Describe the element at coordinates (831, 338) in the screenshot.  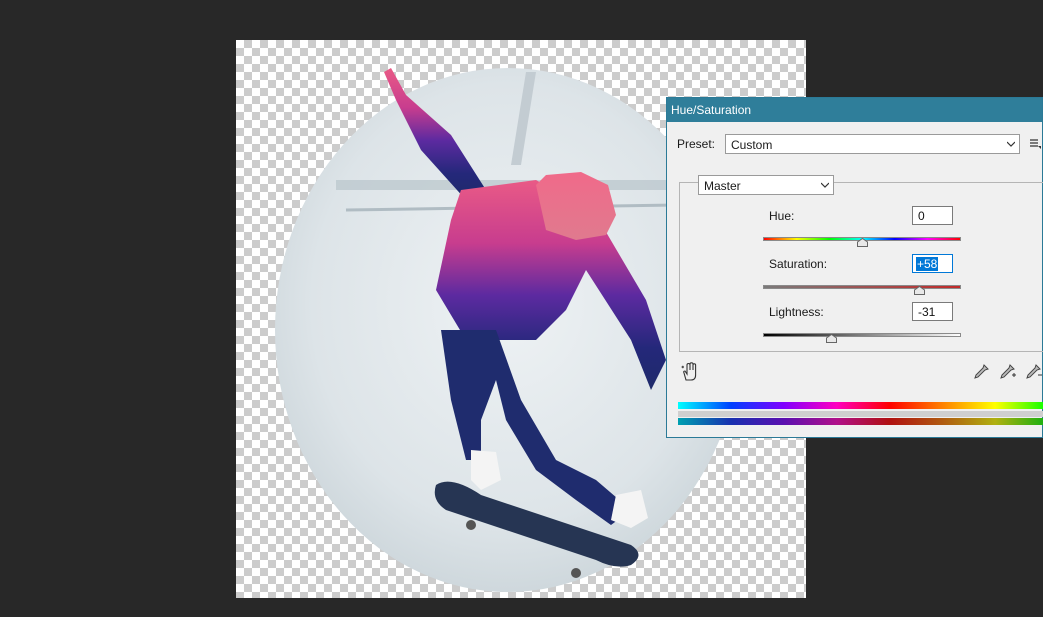
I see `lightness-slider-thumb` at that location.